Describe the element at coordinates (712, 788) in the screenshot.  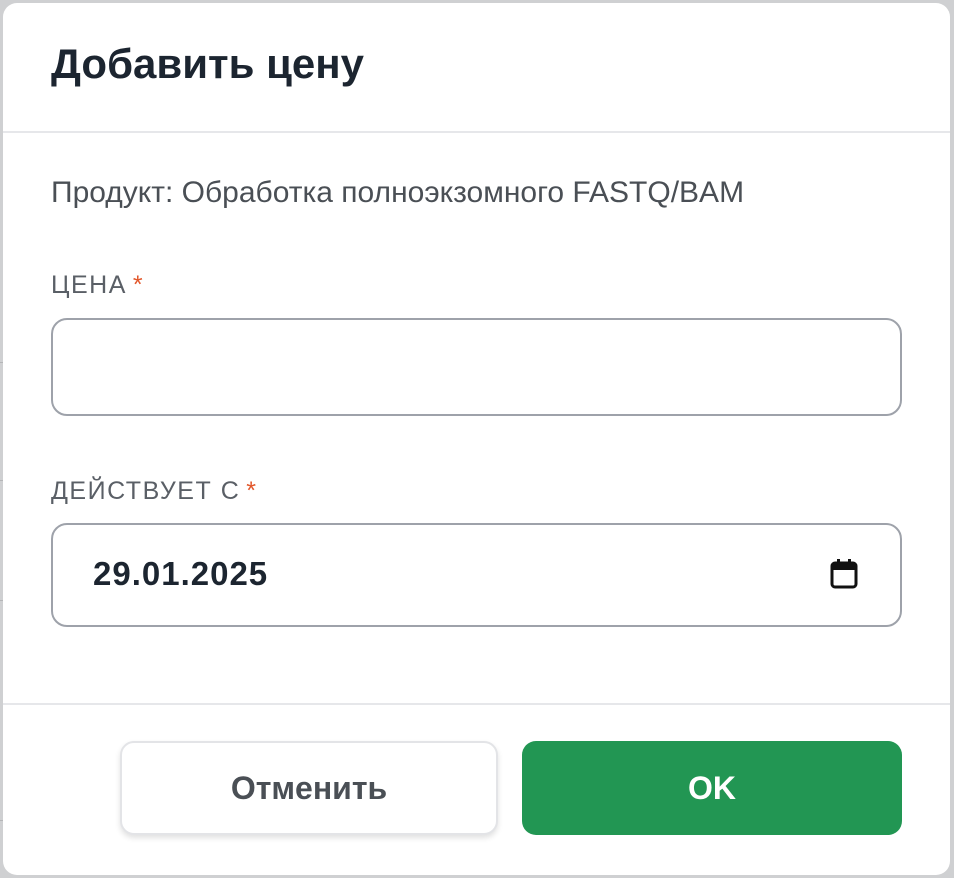
I see `ok-button: OK` at that location.